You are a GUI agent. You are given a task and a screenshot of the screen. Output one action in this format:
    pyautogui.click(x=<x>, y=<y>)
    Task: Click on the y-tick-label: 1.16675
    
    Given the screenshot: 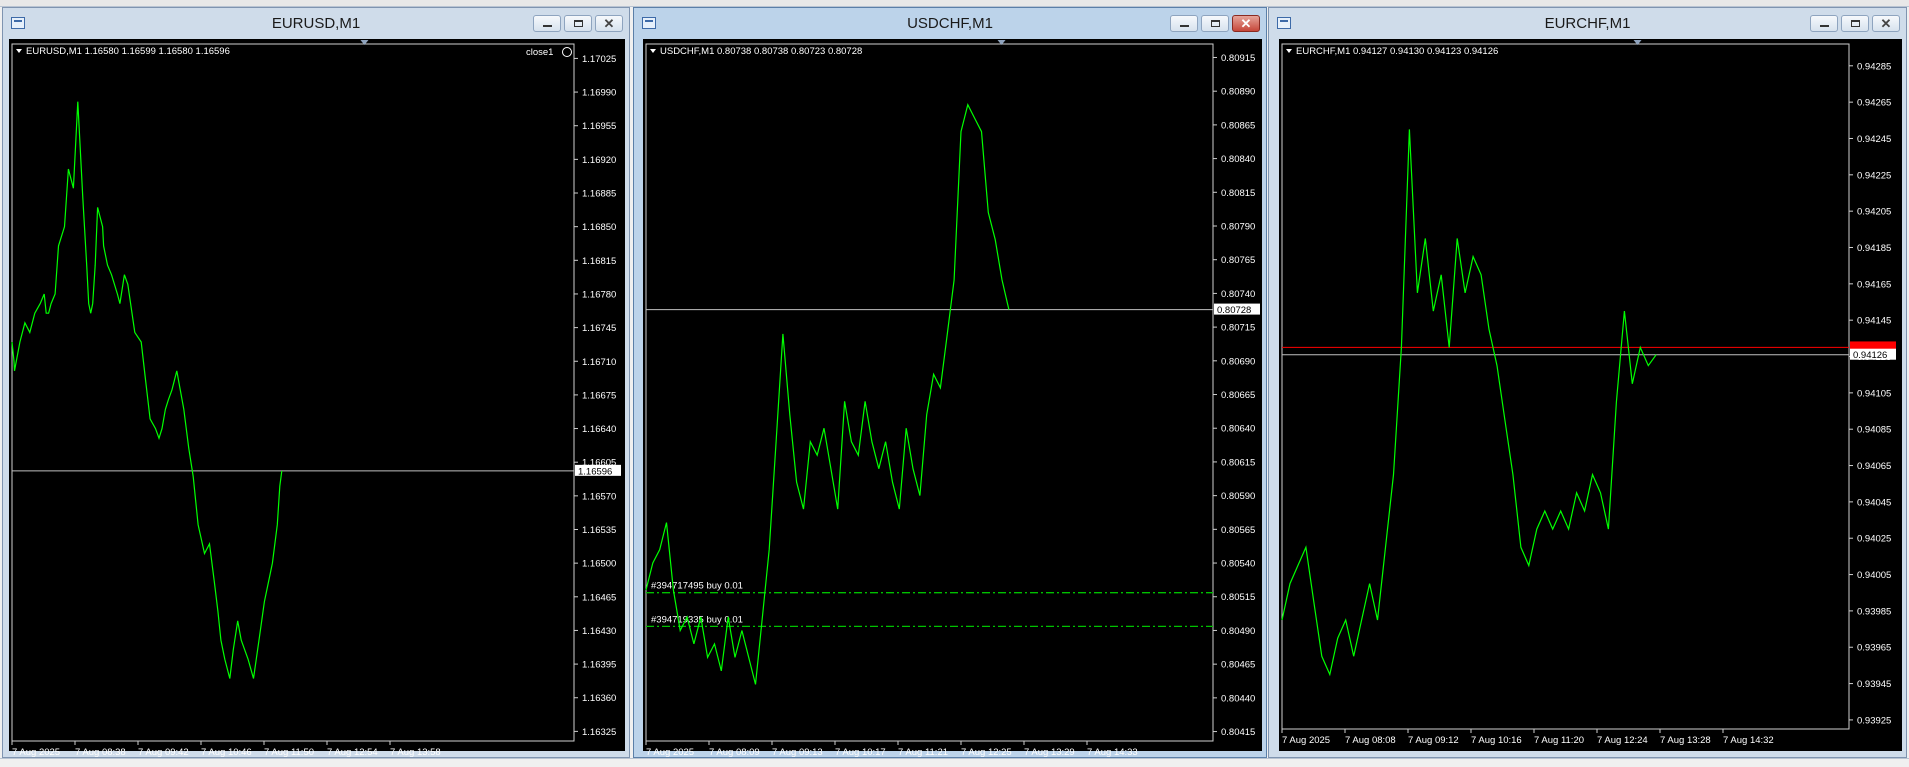 What is the action you would take?
    pyautogui.click(x=599, y=395)
    